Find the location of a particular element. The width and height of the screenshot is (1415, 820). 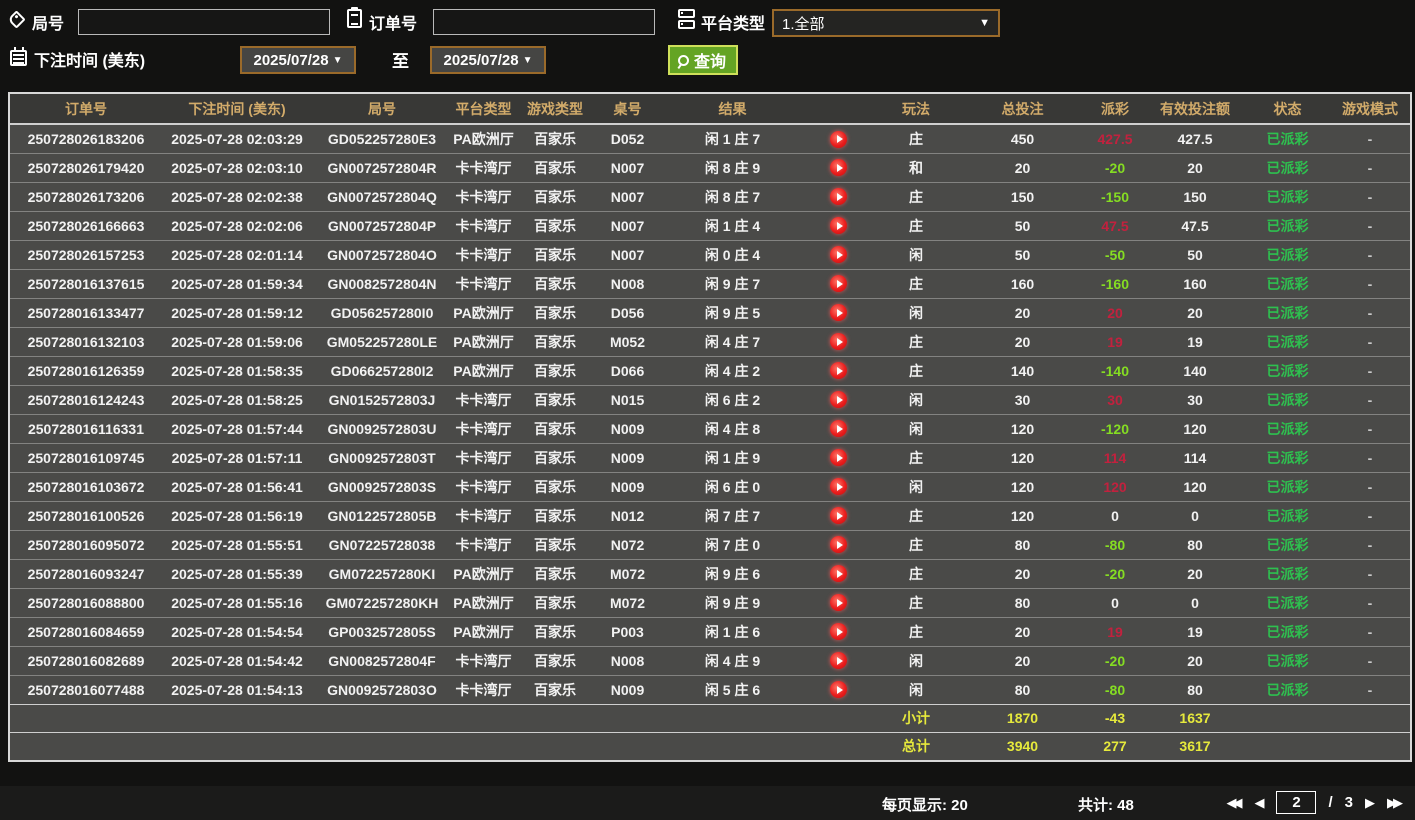

previous-page-button: ◀ is located at coordinates (1259, 803).